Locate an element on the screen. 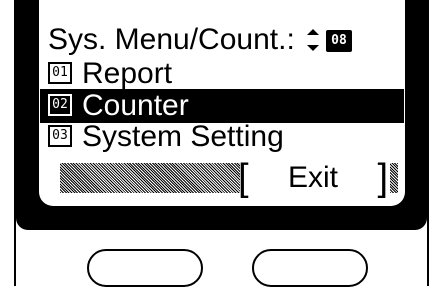 The image size is (443, 287). menu-item-report: 01 Report is located at coordinates (110, 74).